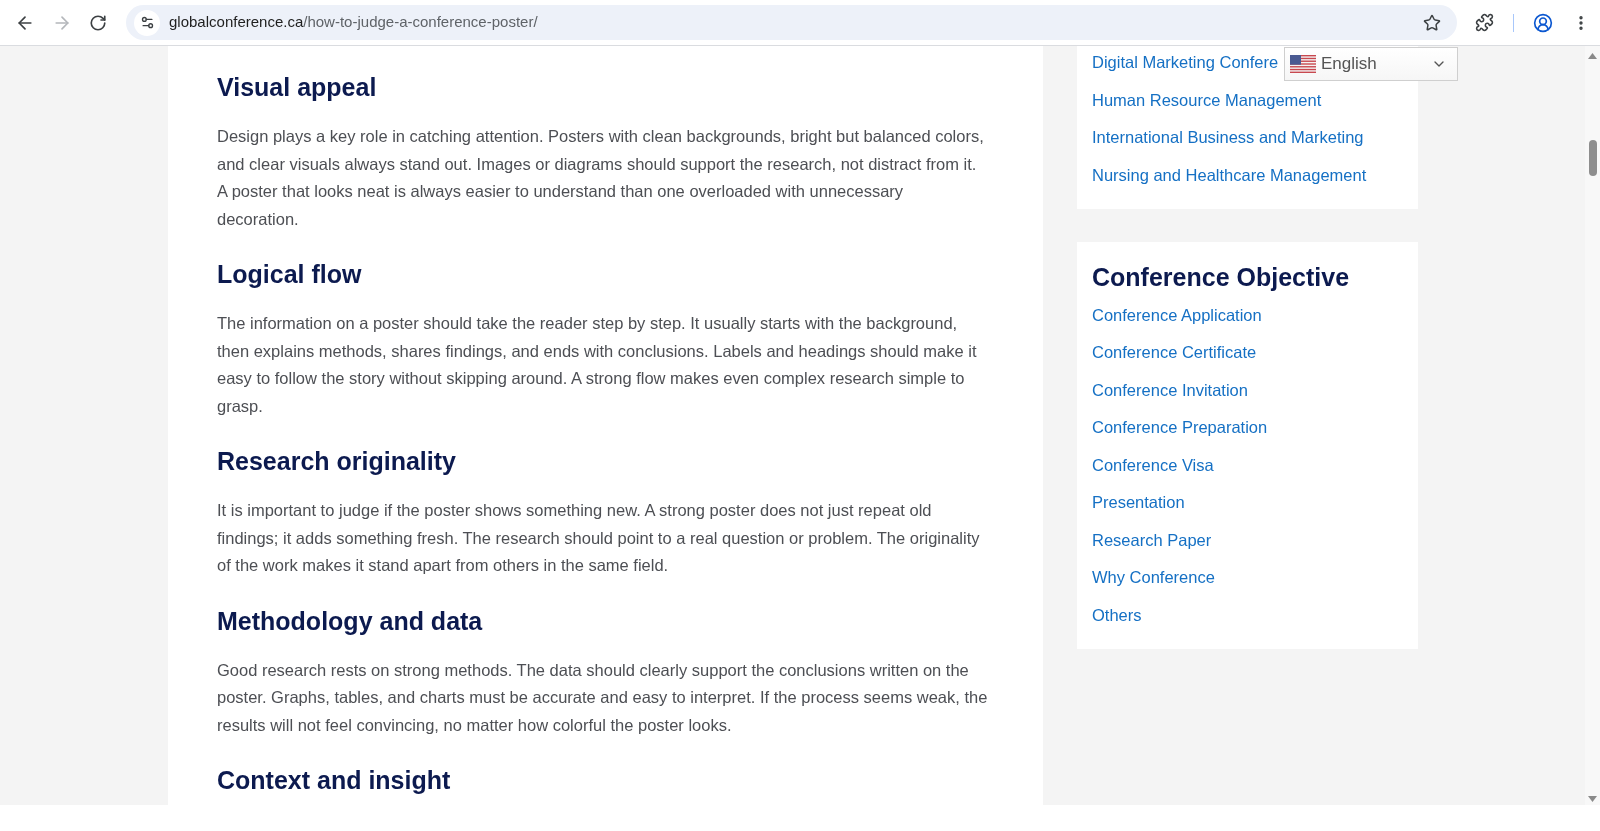  What do you see at coordinates (147, 22) in the screenshot?
I see `site-settings-icon` at bounding box center [147, 22].